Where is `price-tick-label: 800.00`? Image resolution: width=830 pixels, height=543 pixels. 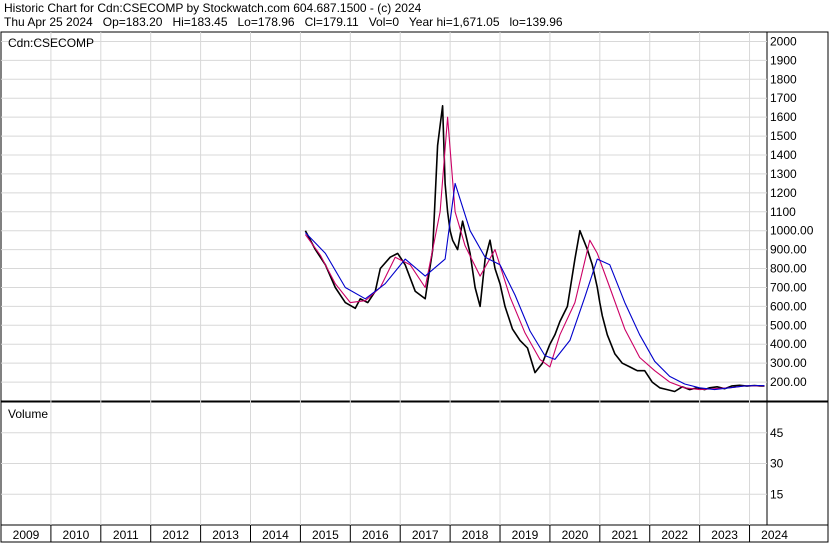 price-tick-label: 800.00 is located at coordinates (788, 269).